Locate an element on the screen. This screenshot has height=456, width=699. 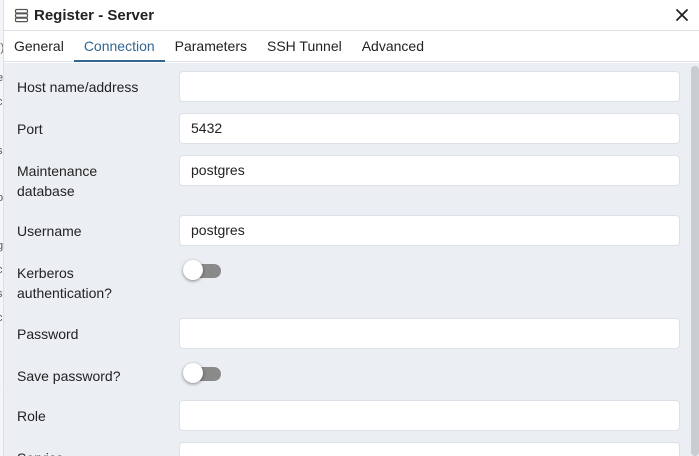
role-input is located at coordinates (429, 415).